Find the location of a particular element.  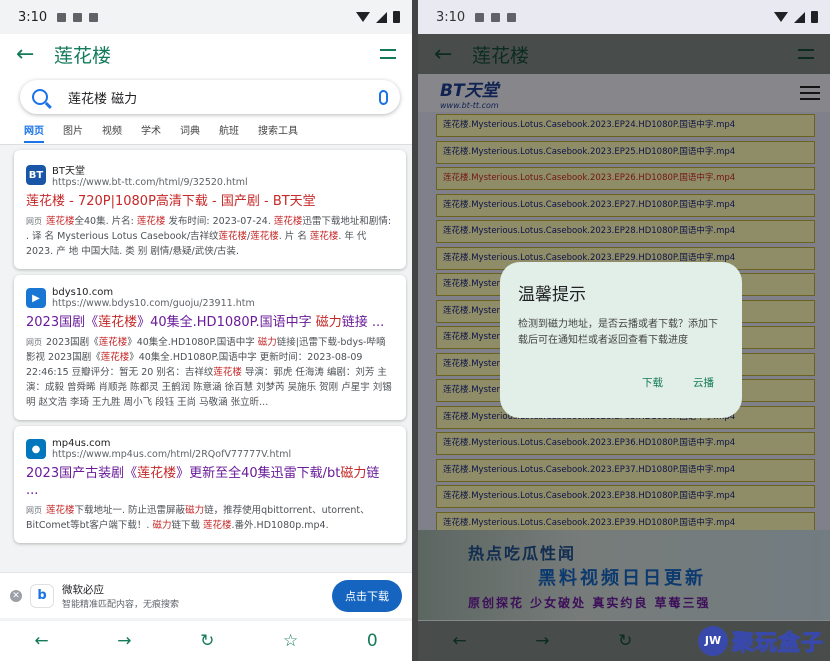

menu-icon is located at coordinates (388, 54).